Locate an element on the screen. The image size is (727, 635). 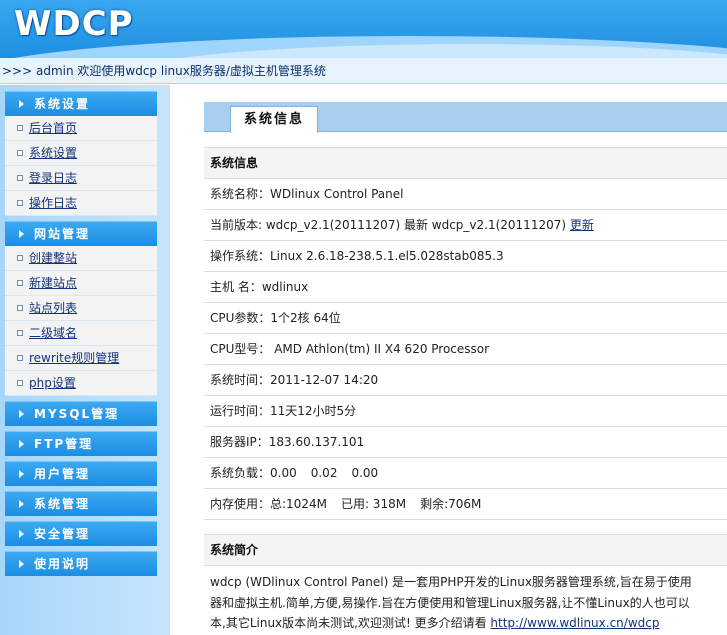
tab-system-info: 系统信息 is located at coordinates (274, 119).